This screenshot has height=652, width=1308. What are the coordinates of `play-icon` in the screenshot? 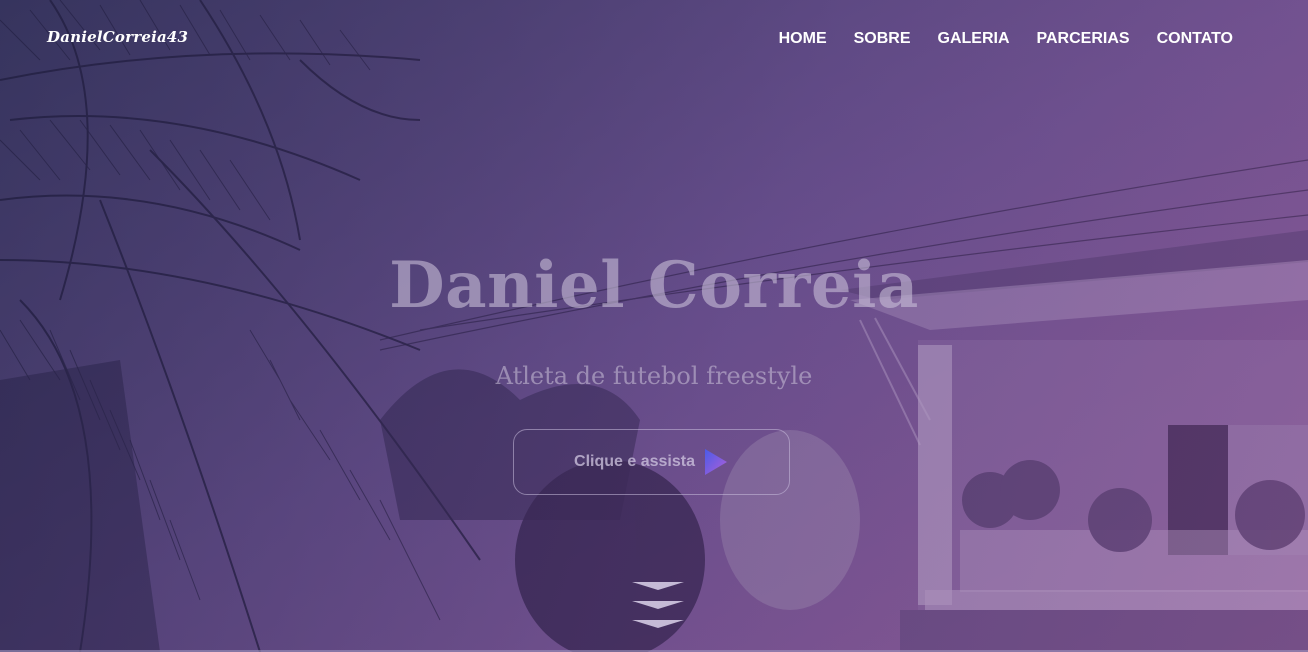 It's located at (715, 462).